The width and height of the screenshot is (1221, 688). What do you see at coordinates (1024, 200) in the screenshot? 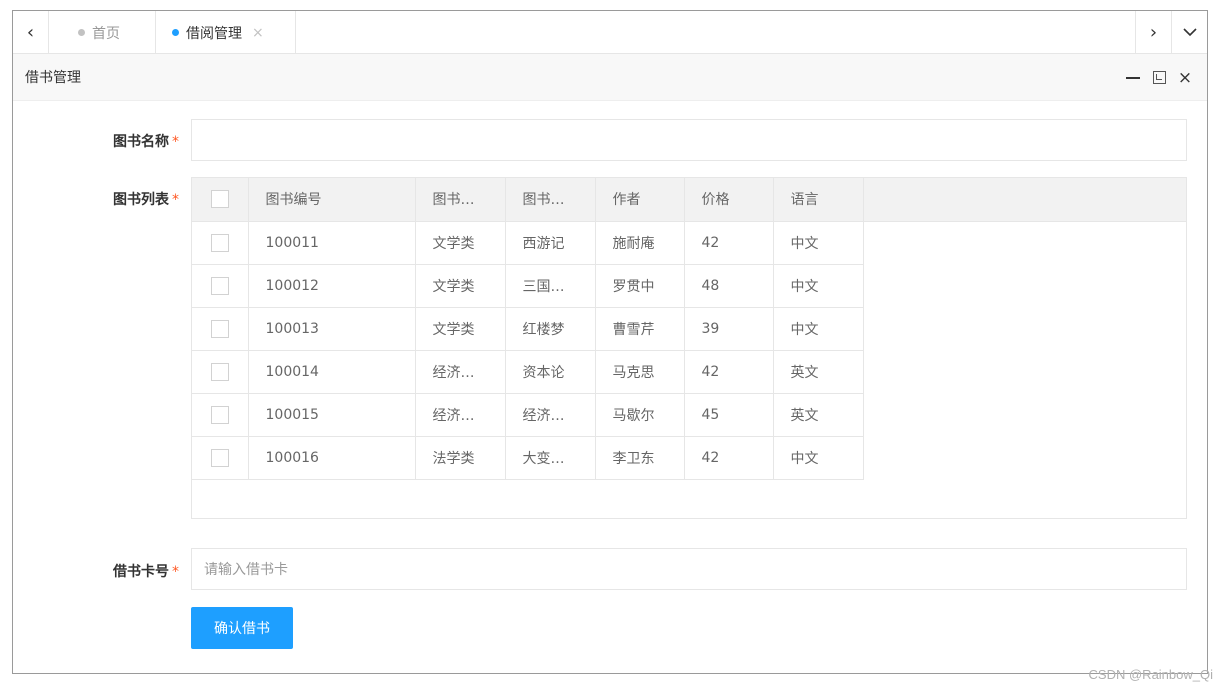
I see `table-header-fill` at bounding box center [1024, 200].